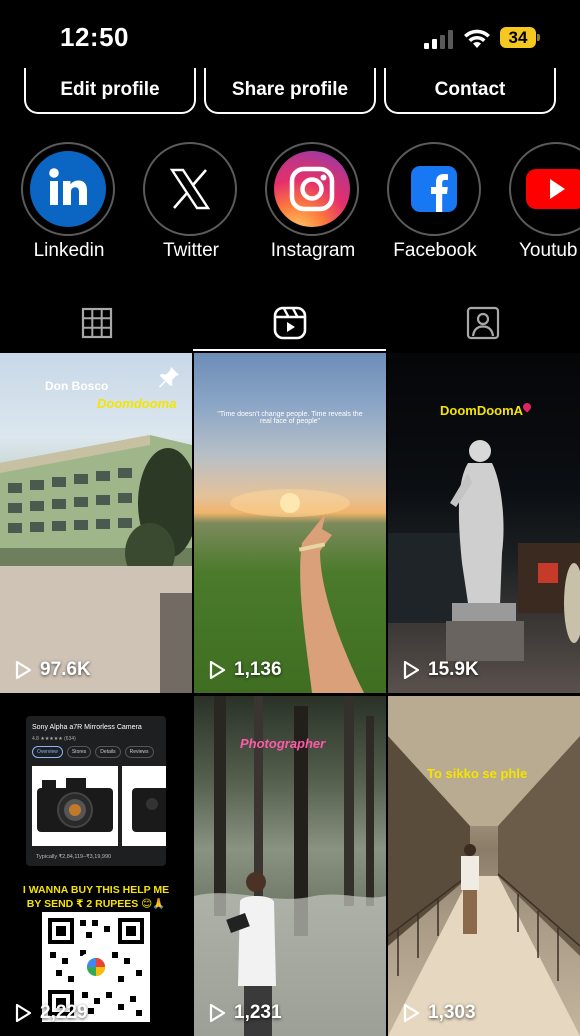 Image resolution: width=580 pixels, height=1036 pixels. What do you see at coordinates (518, 37) in the screenshot?
I see `battery-indicator: 34` at bounding box center [518, 37].